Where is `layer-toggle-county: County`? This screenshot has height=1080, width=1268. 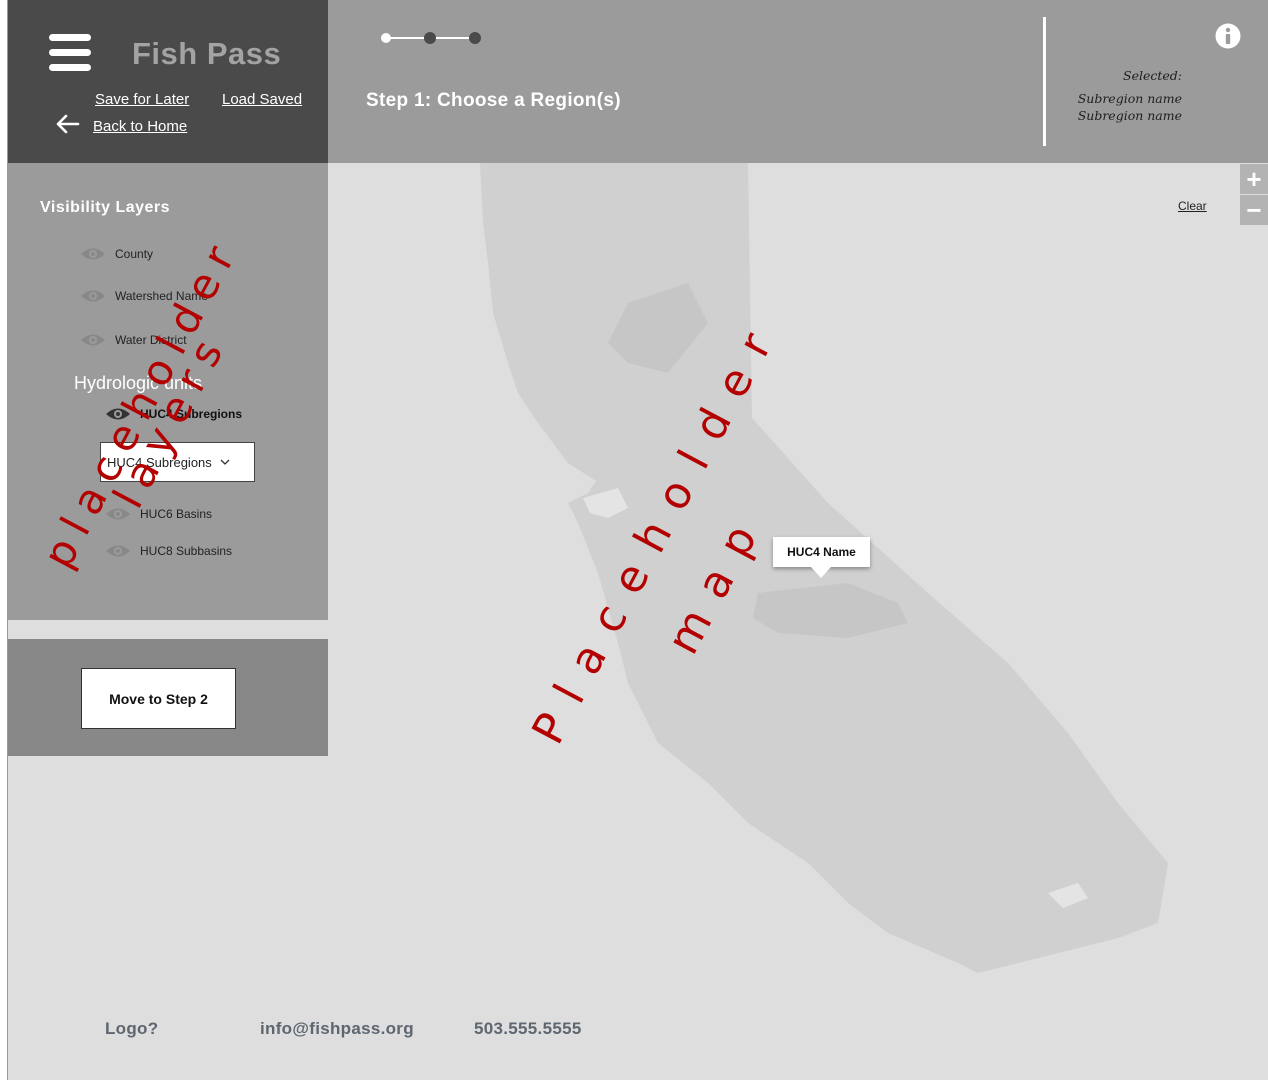
layer-toggle-county: County is located at coordinates (116, 254).